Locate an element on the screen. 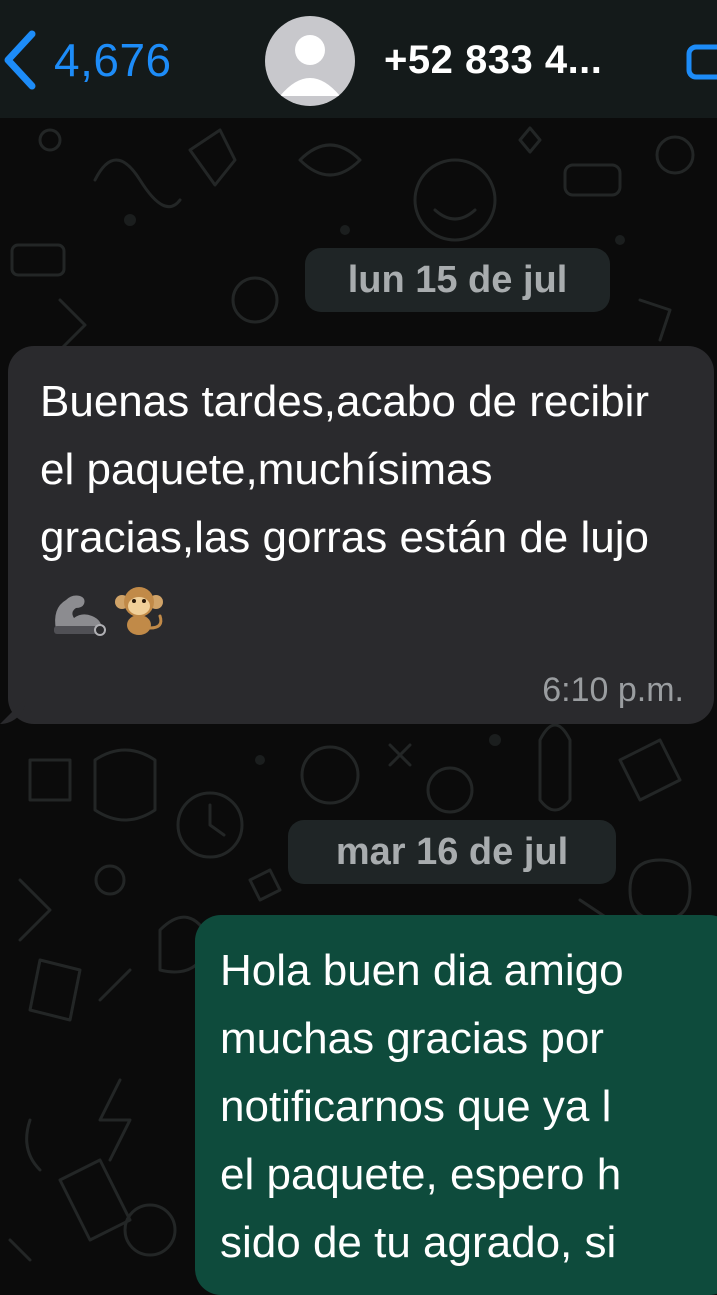  contact-avatar is located at coordinates (310, 61).